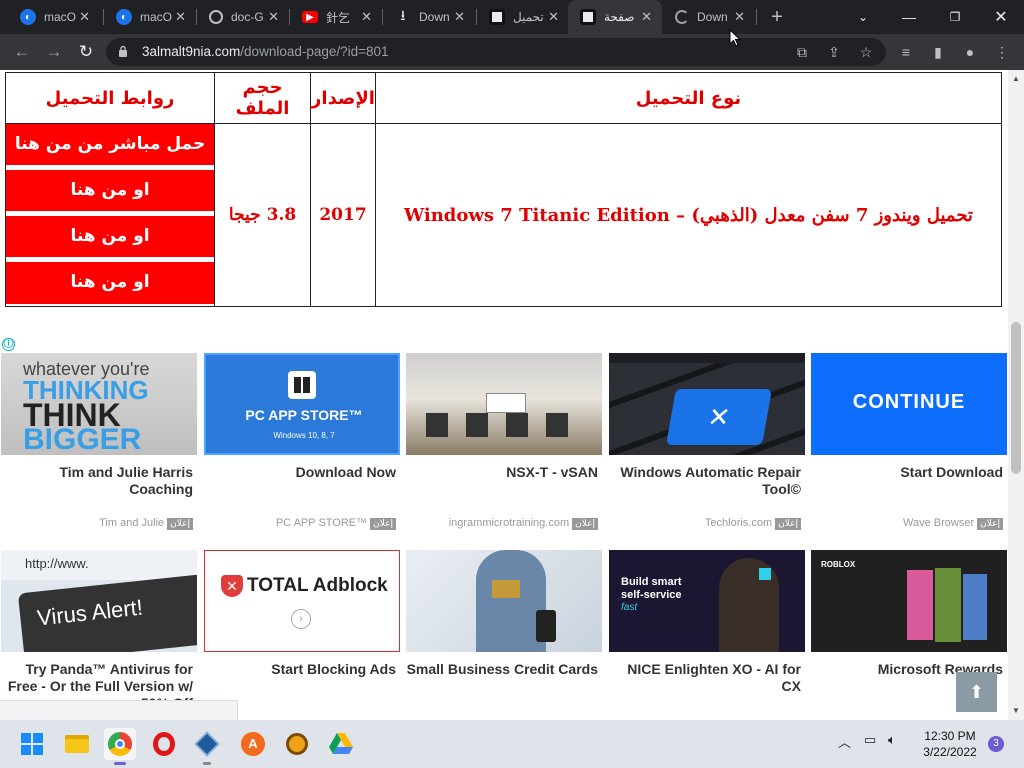  Describe the element at coordinates (714, 677) in the screenshot. I see `ad-title: NICE Enlighten XO - AI for CX` at that location.